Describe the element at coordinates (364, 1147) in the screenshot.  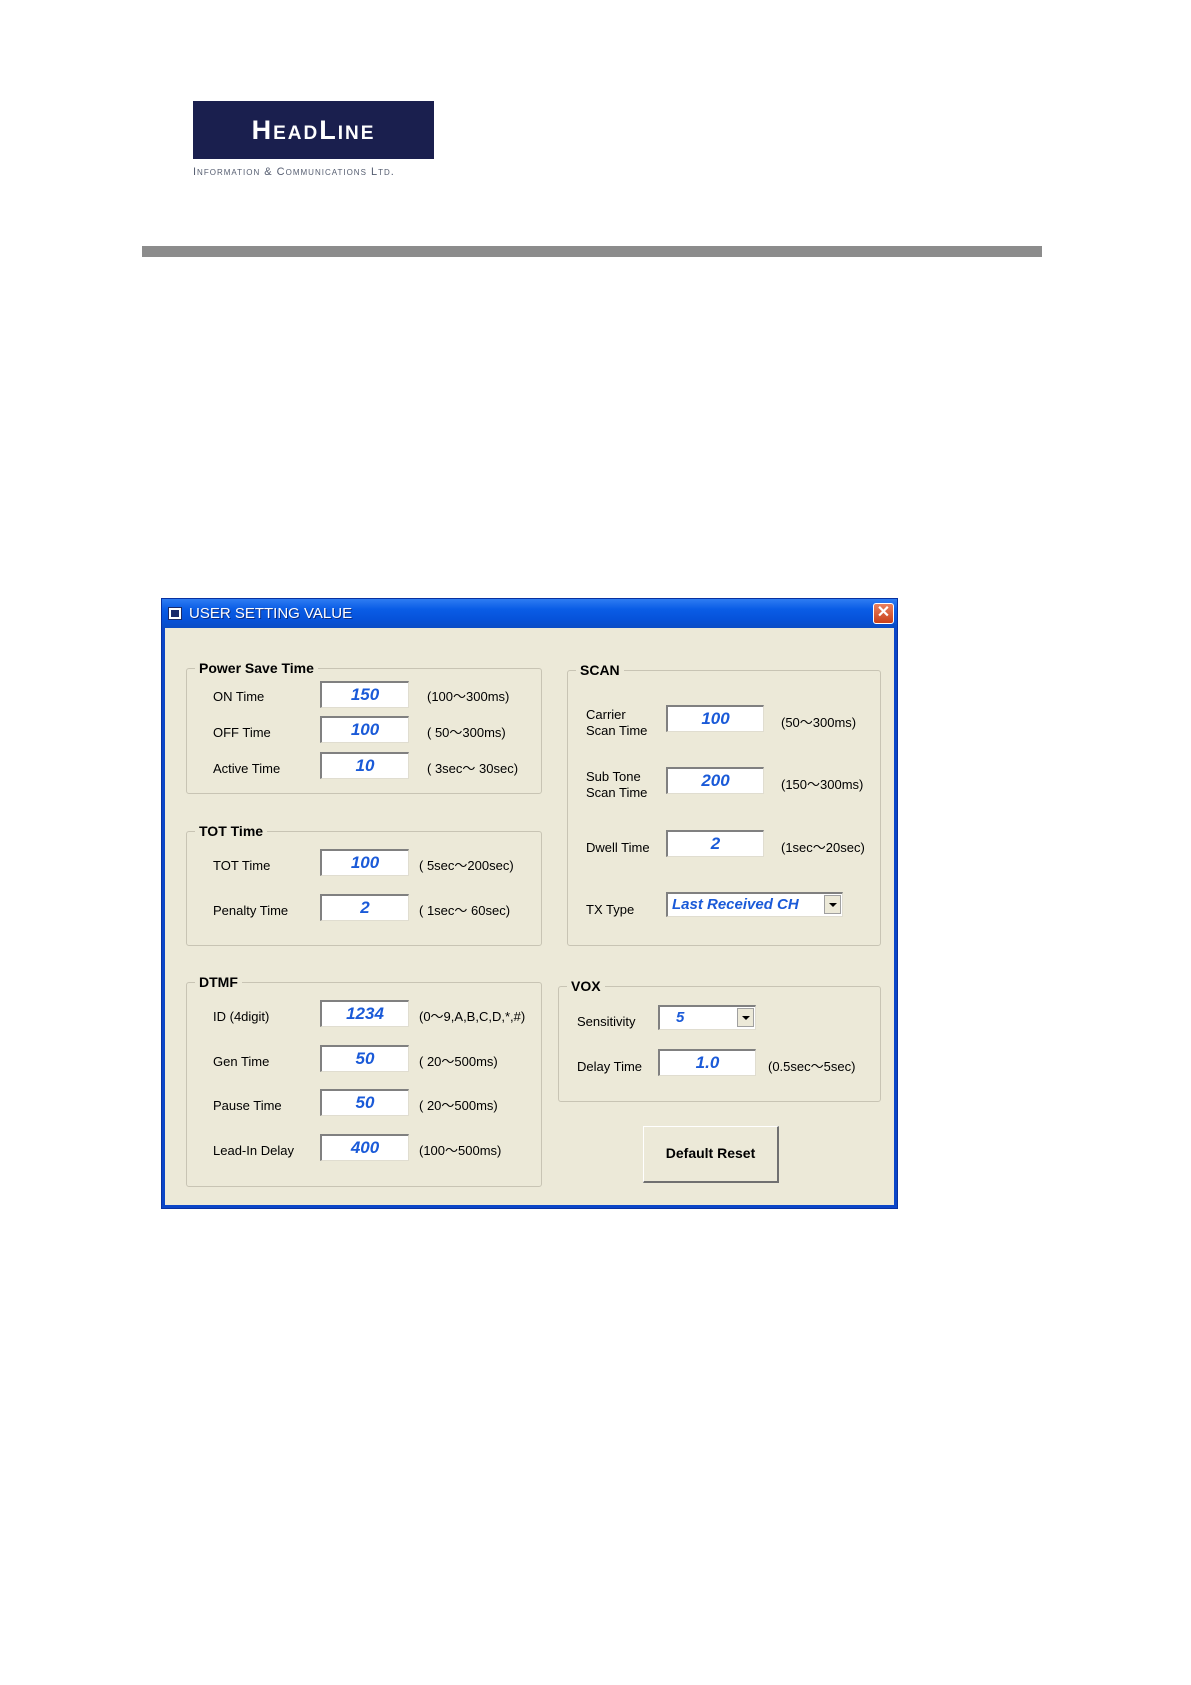
I see `lead-in-delay-input: 400` at that location.